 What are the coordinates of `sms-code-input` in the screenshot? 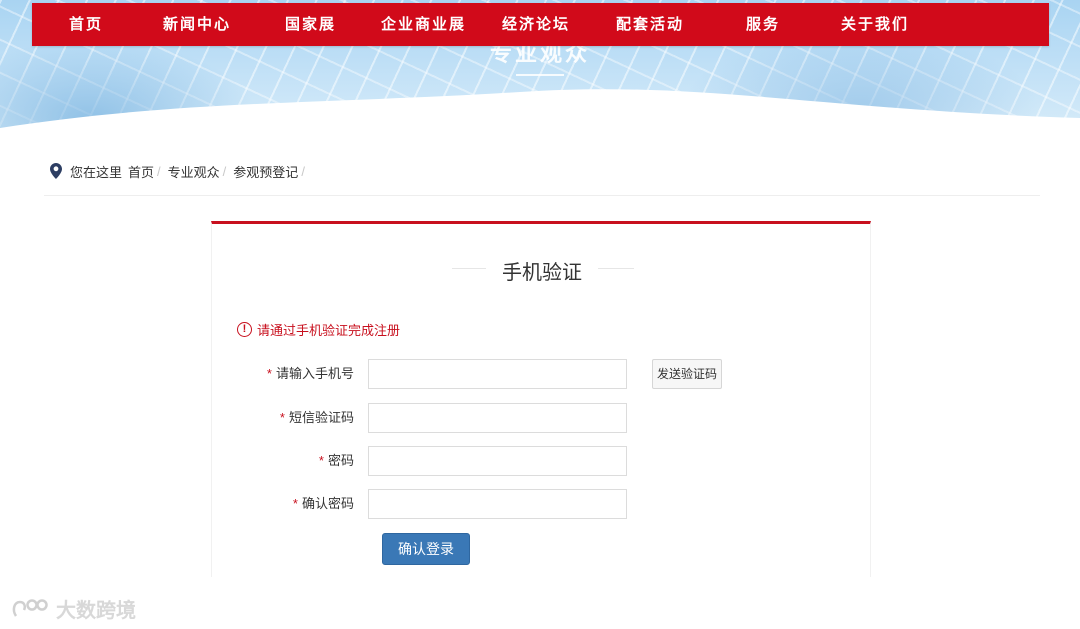 It's located at (497, 418).